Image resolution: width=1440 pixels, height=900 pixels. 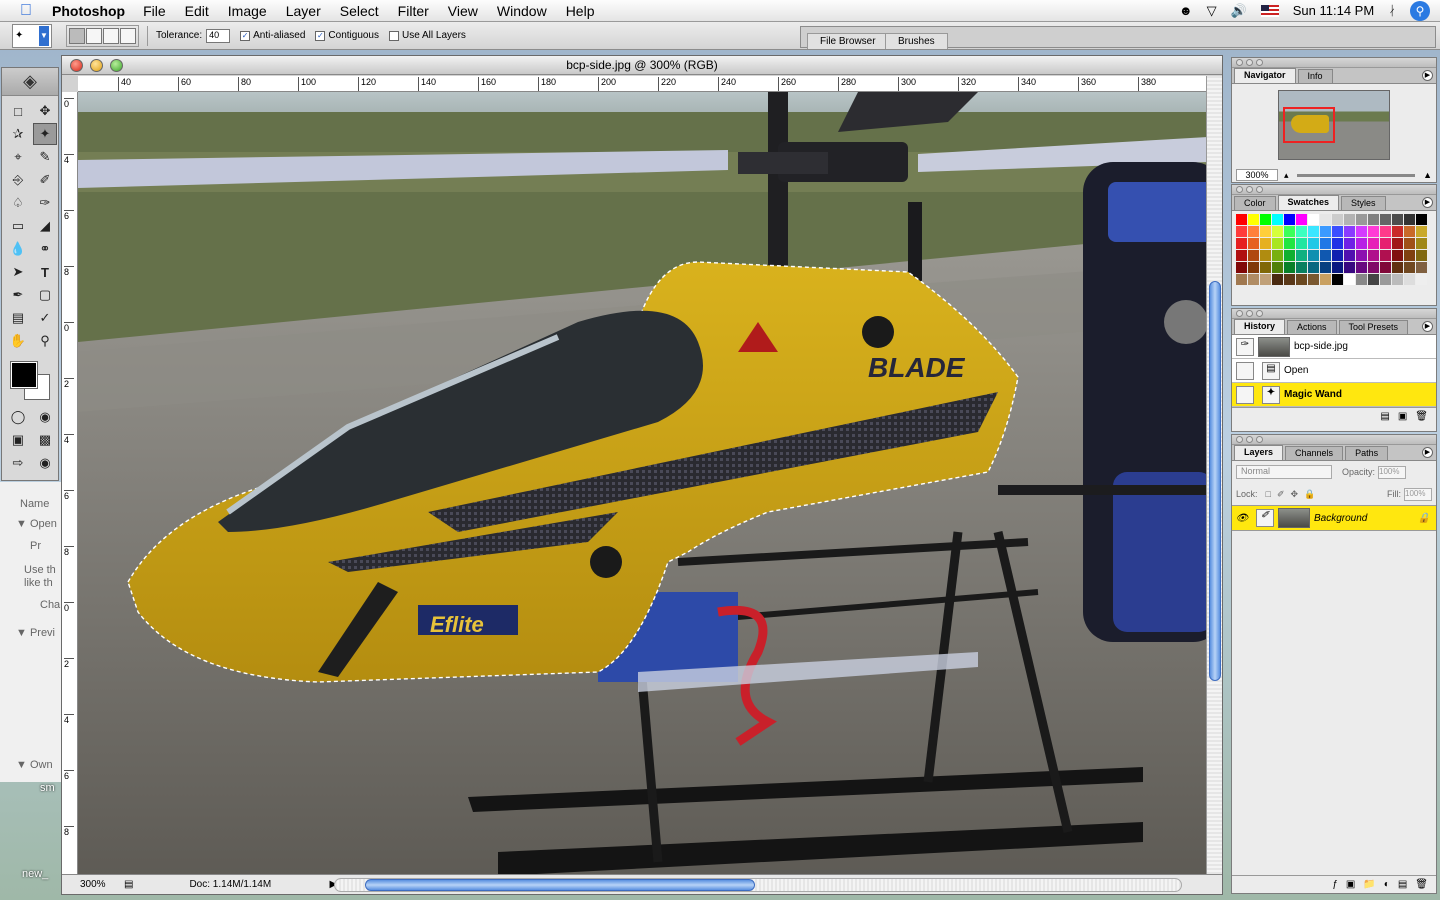 I want to click on screen-mode-icon: ▣, so click(x=18, y=440).